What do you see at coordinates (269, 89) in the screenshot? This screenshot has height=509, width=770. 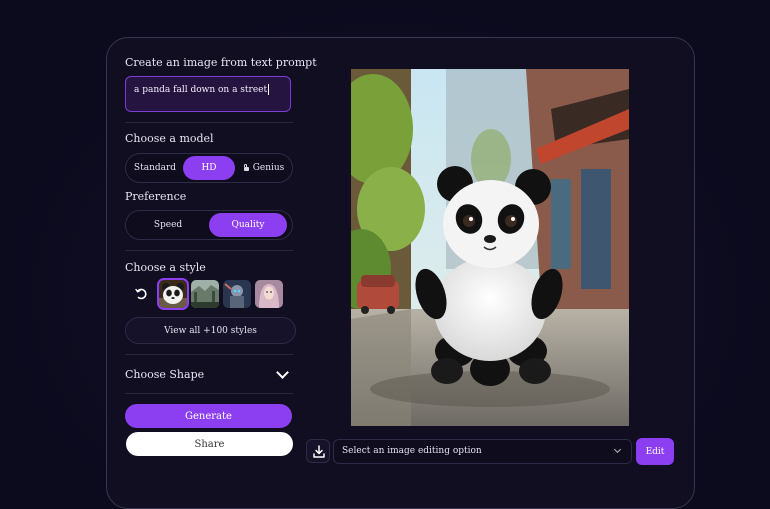 I see `text-caret` at bounding box center [269, 89].